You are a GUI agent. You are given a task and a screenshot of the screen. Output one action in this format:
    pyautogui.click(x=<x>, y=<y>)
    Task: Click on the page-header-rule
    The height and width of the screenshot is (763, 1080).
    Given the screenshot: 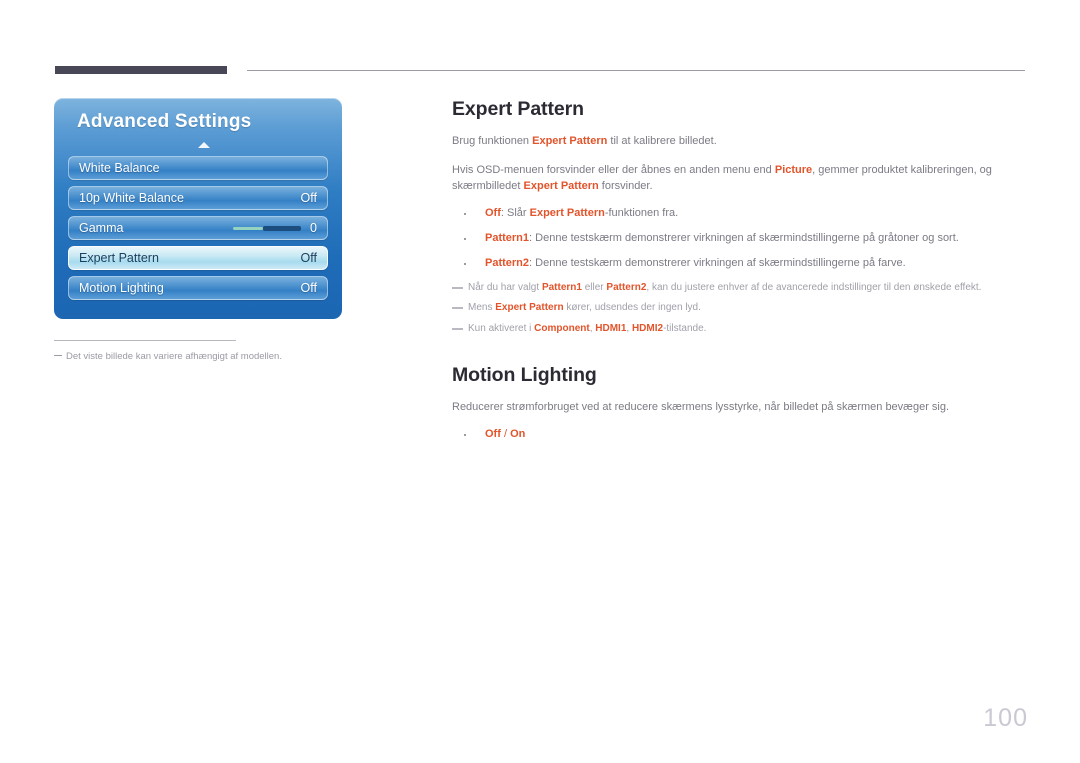 What is the action you would take?
    pyautogui.click(x=540, y=70)
    